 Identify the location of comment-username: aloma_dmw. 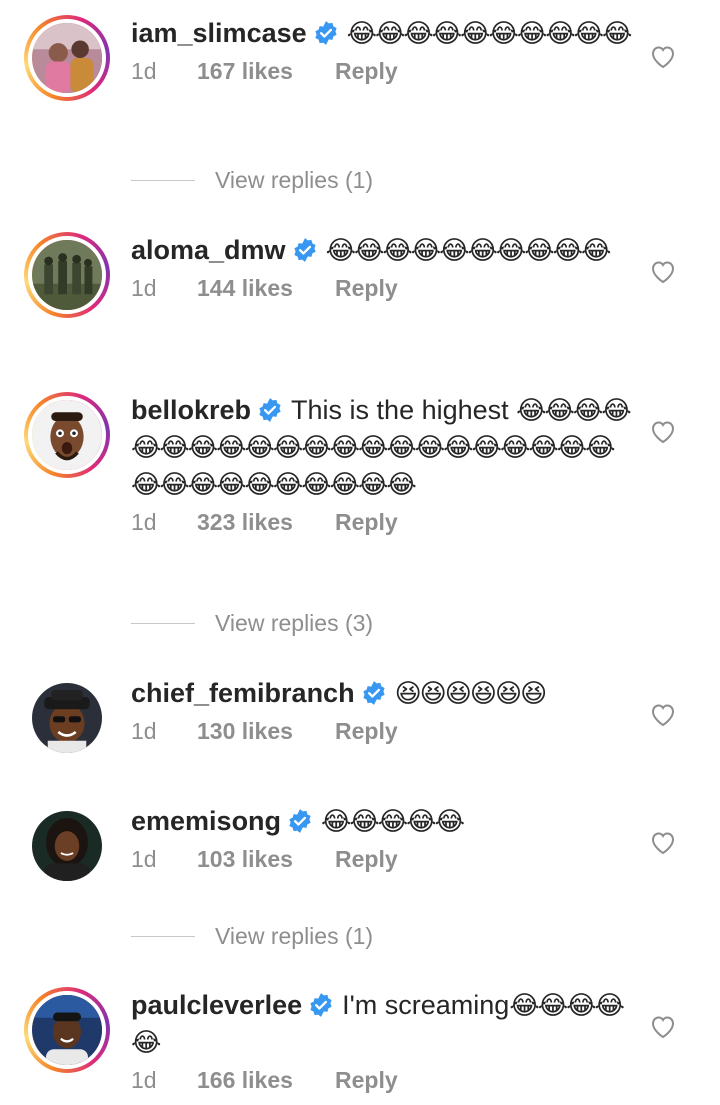
(208, 250).